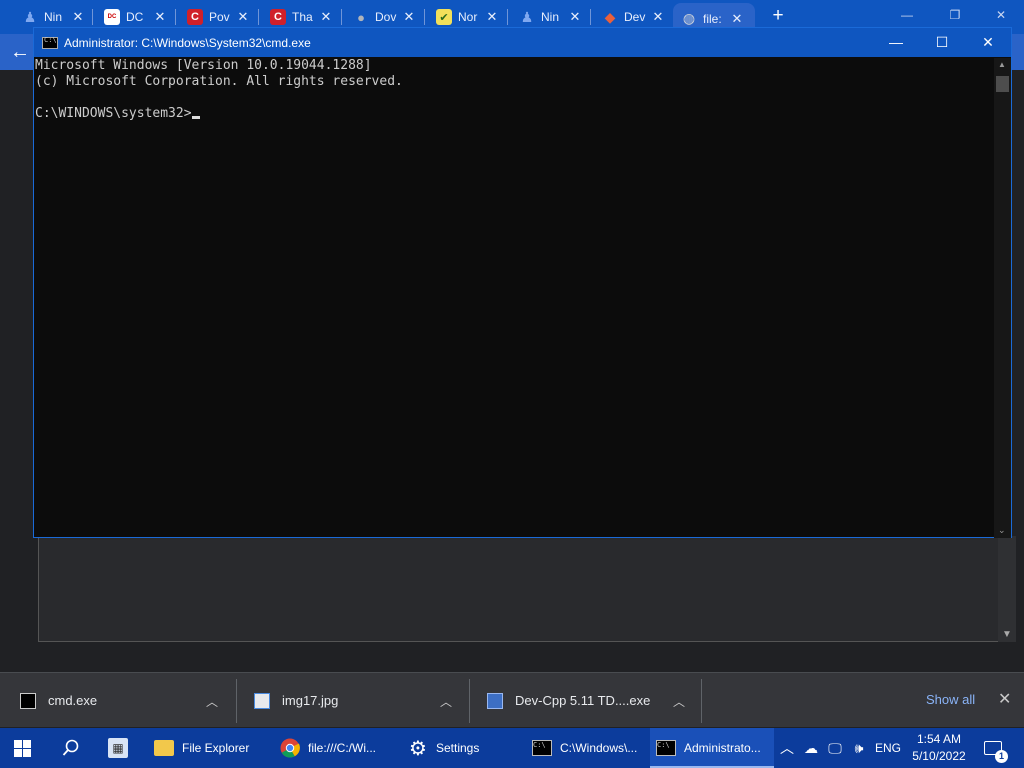 The height and width of the screenshot is (768, 1024). What do you see at coordinates (811, 748) in the screenshot?
I see `onedrive-icon: ☁` at bounding box center [811, 748].